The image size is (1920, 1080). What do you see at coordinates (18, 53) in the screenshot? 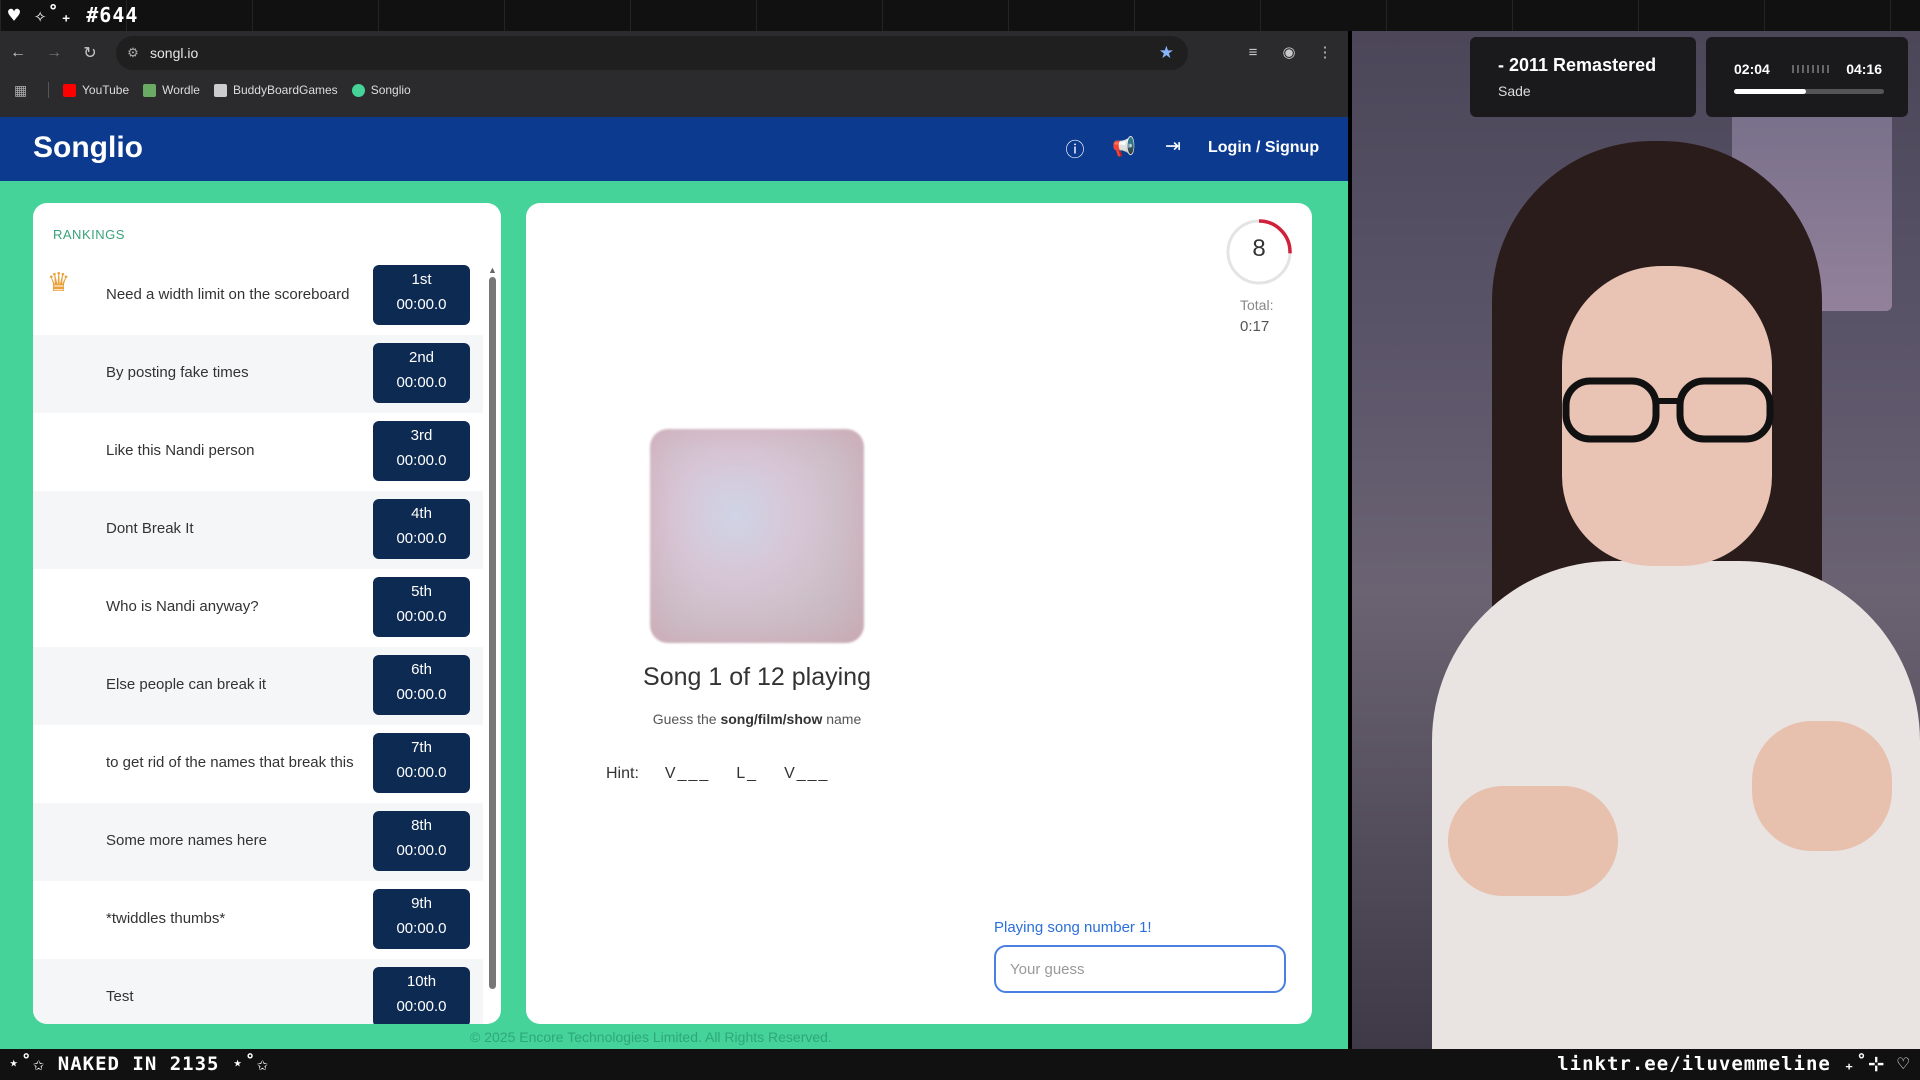
I see `back-icon: ←` at bounding box center [18, 53].